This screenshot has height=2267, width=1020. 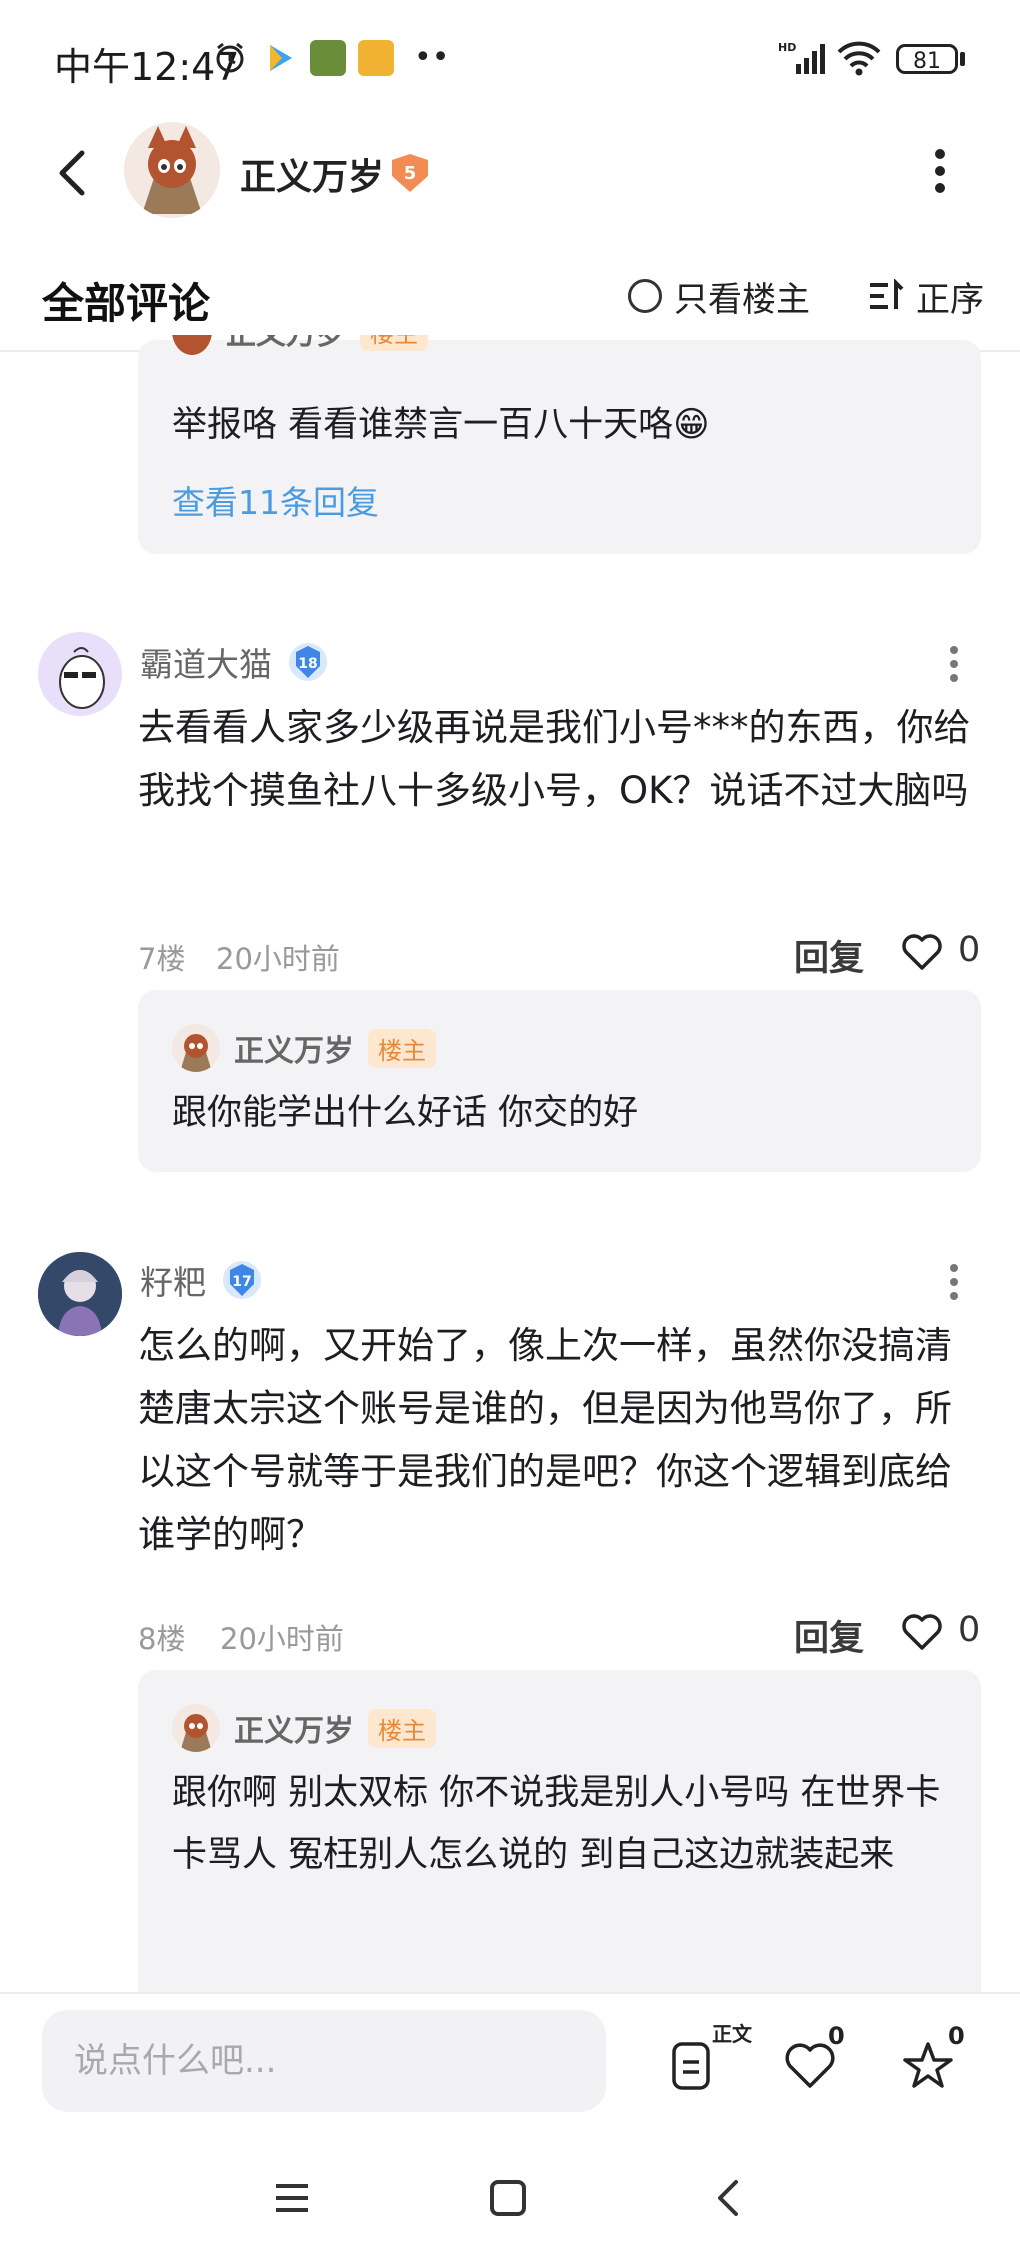 What do you see at coordinates (312, 174) in the screenshot?
I see `author-name: 正义万岁` at bounding box center [312, 174].